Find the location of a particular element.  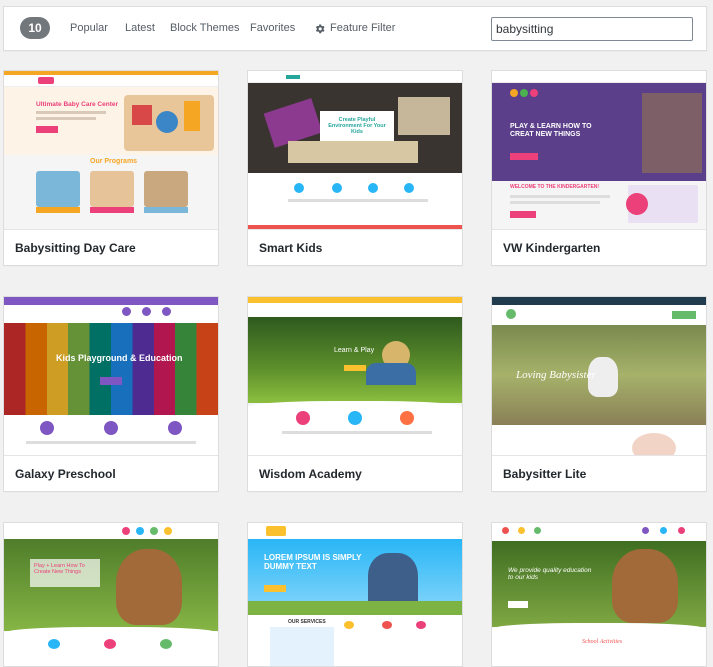

theme-screenshot: Learn & Play is located at coordinates (355, 376).